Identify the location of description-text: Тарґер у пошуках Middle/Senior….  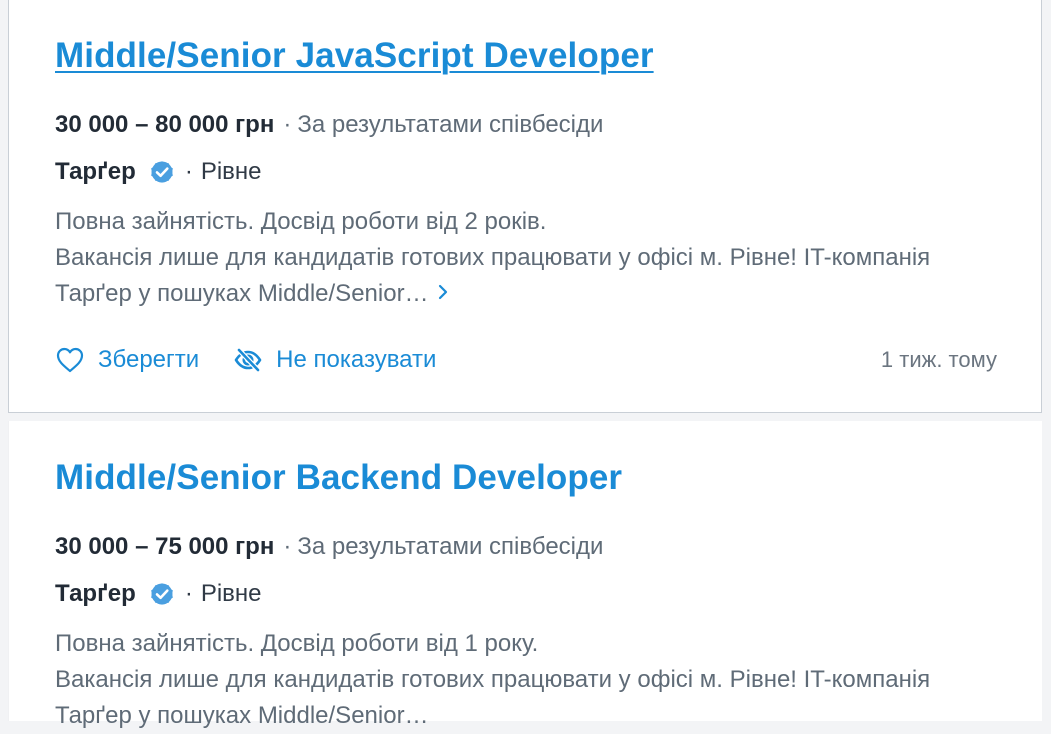
(242, 293).